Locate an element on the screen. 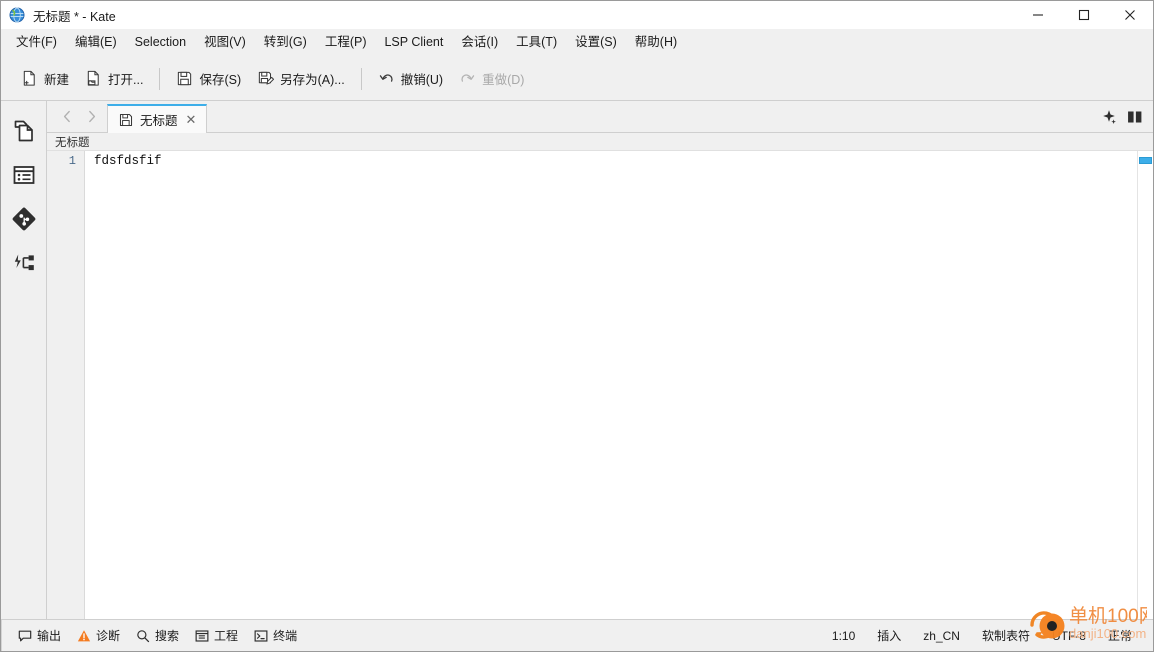 The height and width of the screenshot is (652, 1154). tab-nav is located at coordinates (75, 116).